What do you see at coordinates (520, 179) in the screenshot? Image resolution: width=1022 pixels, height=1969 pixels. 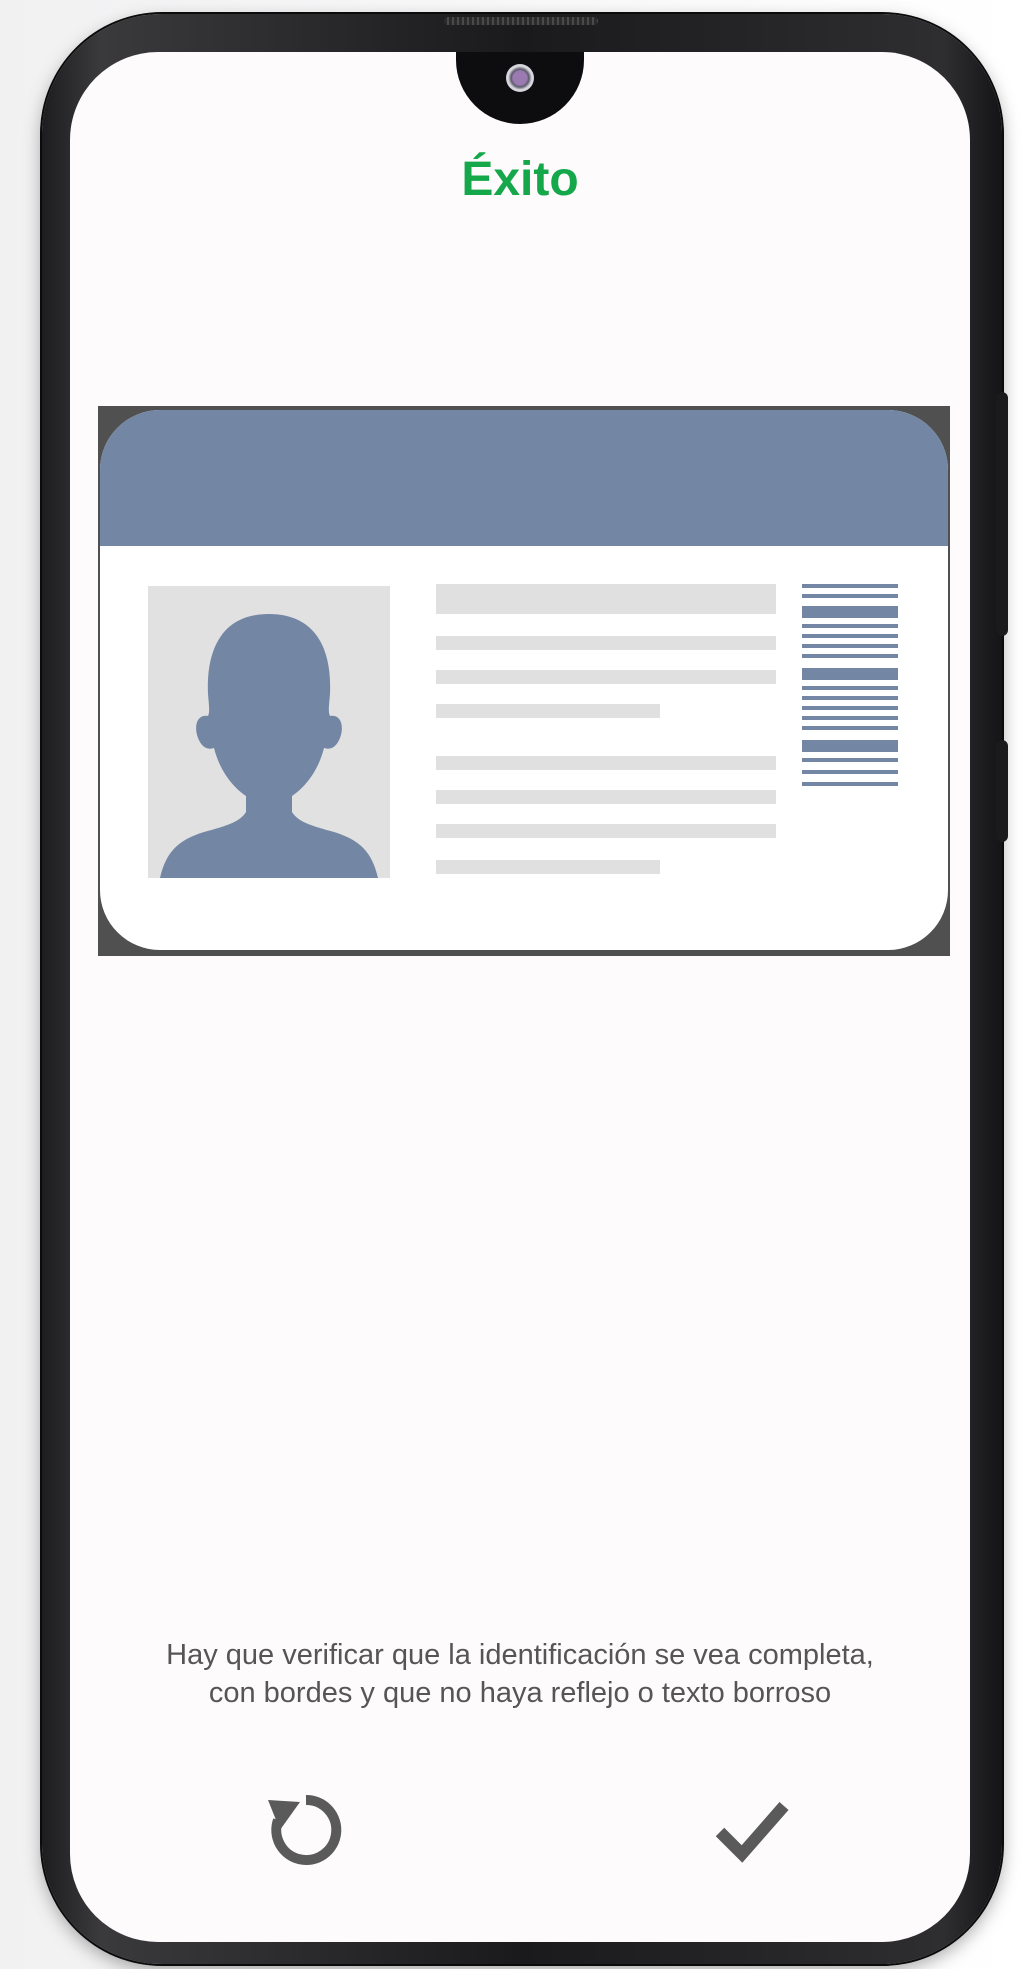 I see `page-title: Éxito` at bounding box center [520, 179].